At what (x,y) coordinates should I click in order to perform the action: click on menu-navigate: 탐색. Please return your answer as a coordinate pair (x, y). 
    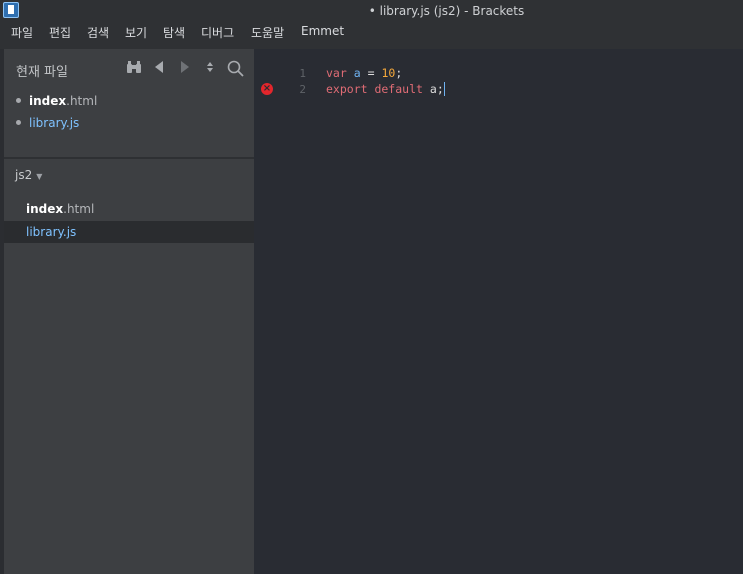
    Looking at the image, I should click on (174, 32).